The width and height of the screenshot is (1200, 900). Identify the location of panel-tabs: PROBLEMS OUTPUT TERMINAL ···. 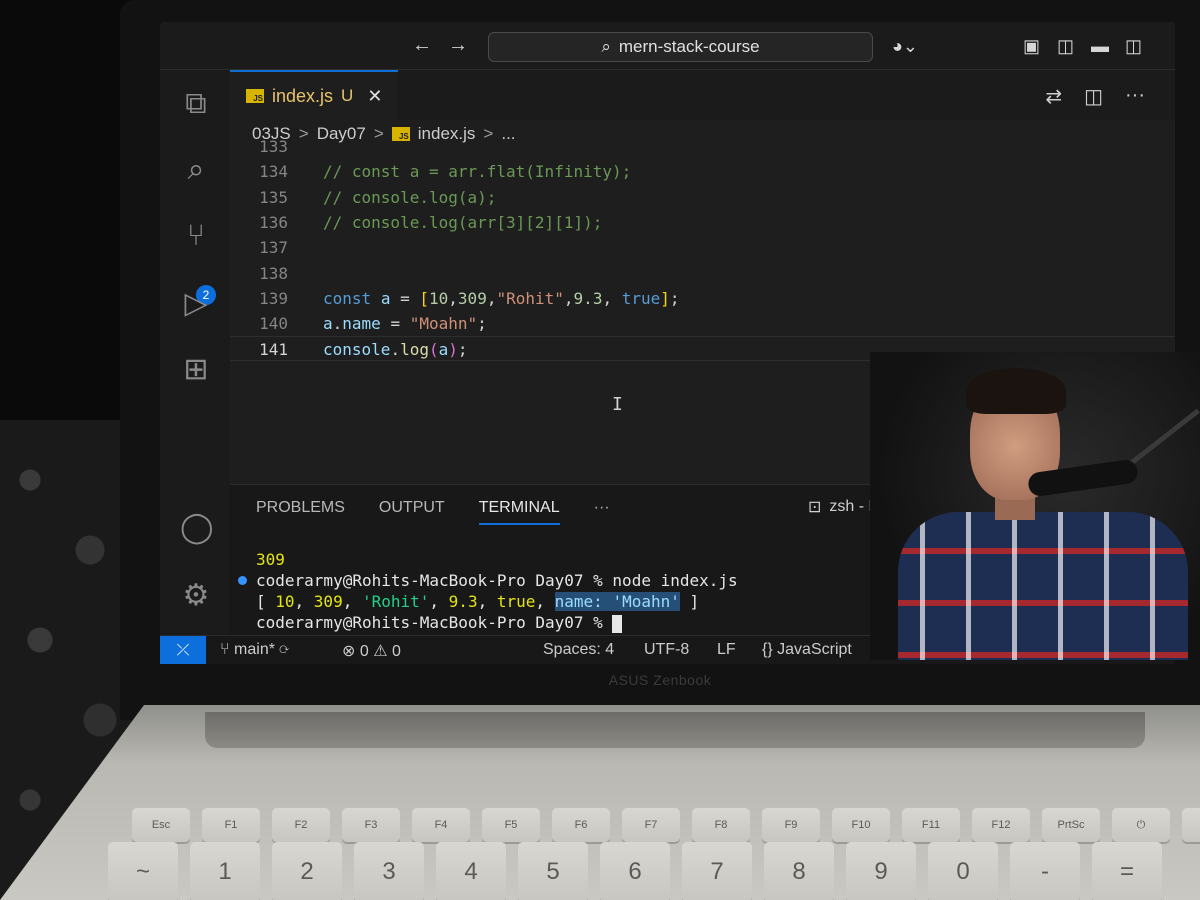
(433, 512).